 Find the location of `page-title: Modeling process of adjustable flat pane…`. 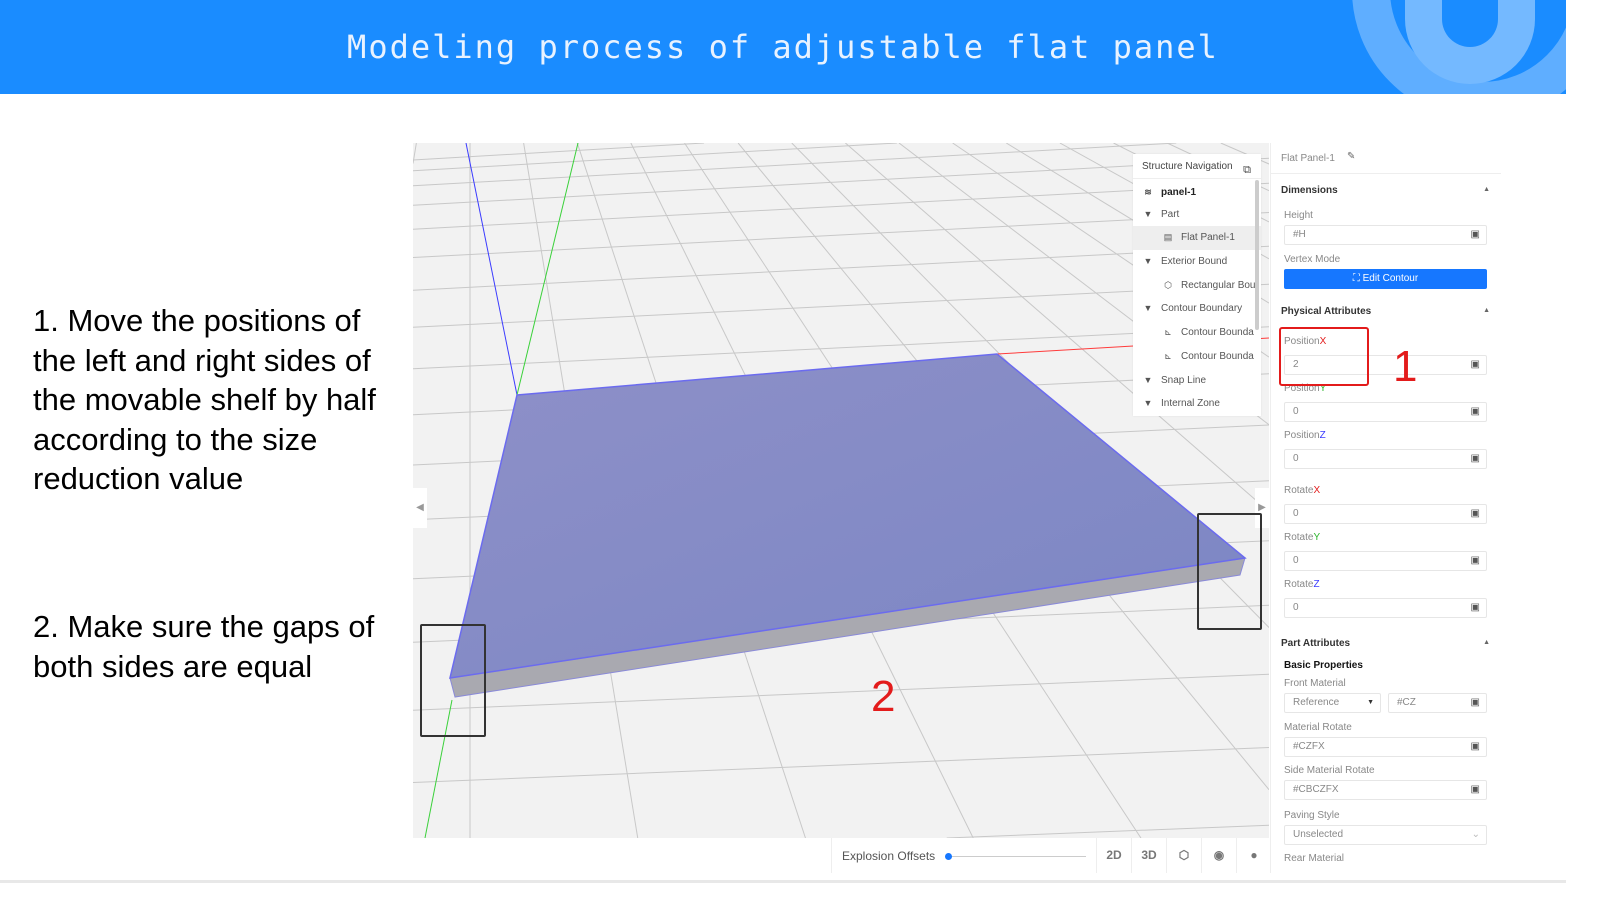

page-title: Modeling process of adjustable flat pane… is located at coordinates (783, 47).